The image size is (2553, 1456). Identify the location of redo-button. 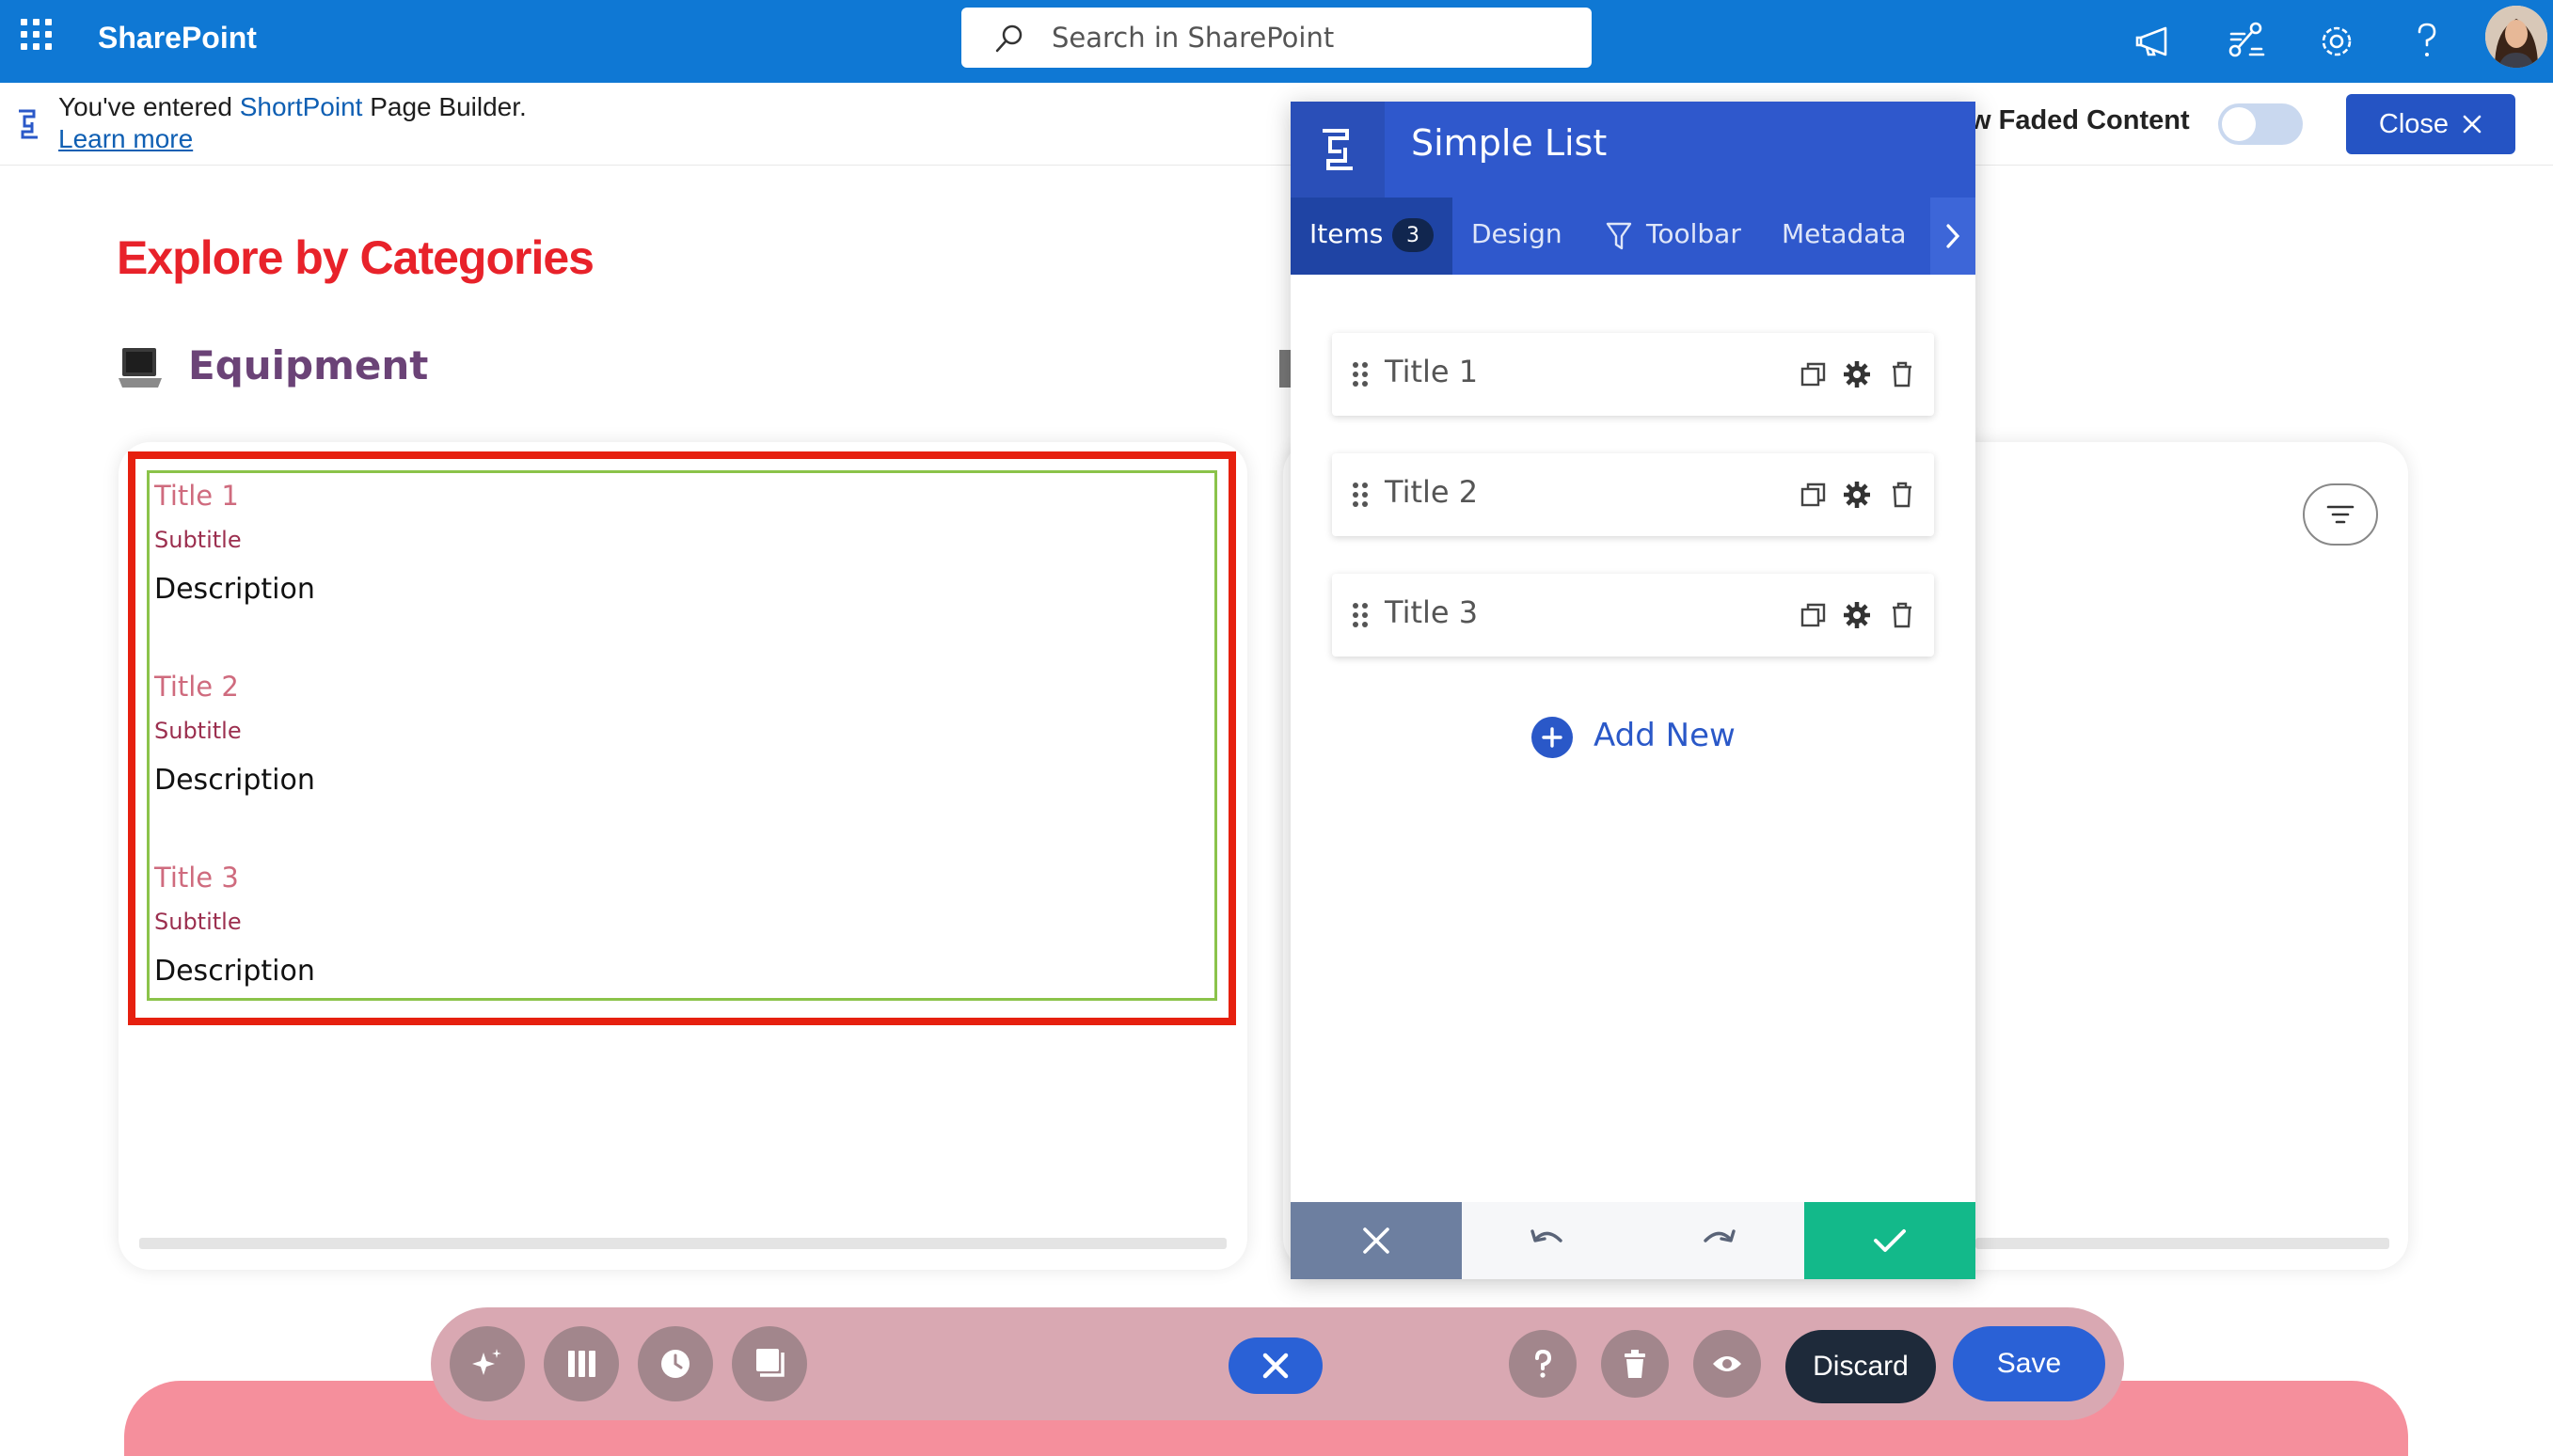
(1718, 1240).